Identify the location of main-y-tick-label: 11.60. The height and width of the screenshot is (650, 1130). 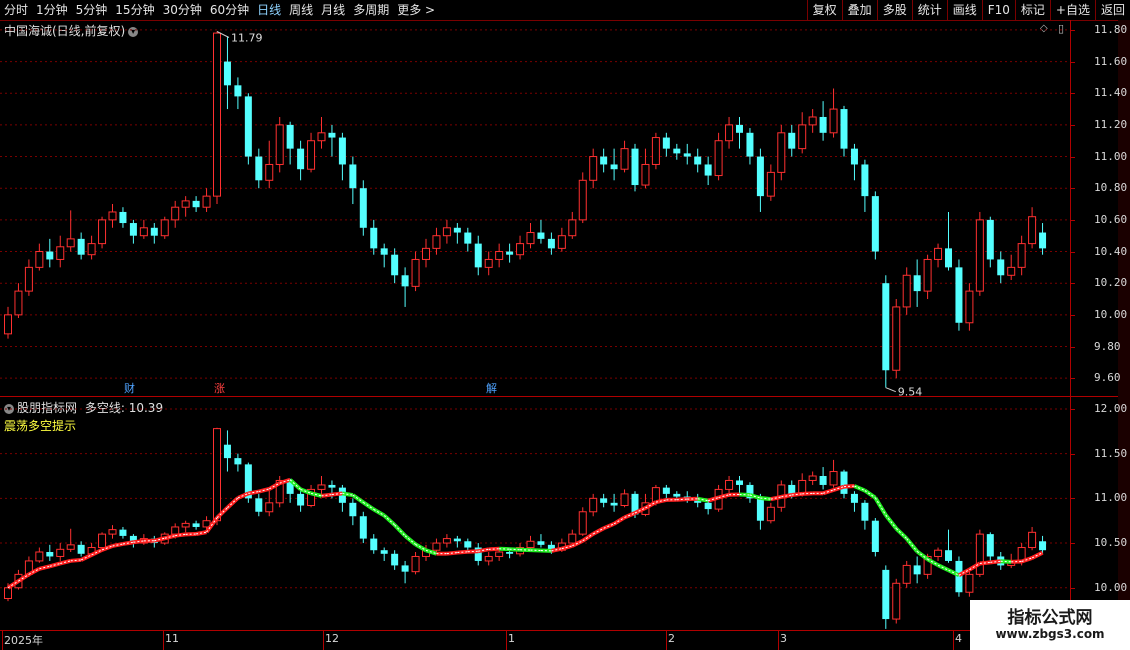
(1111, 61).